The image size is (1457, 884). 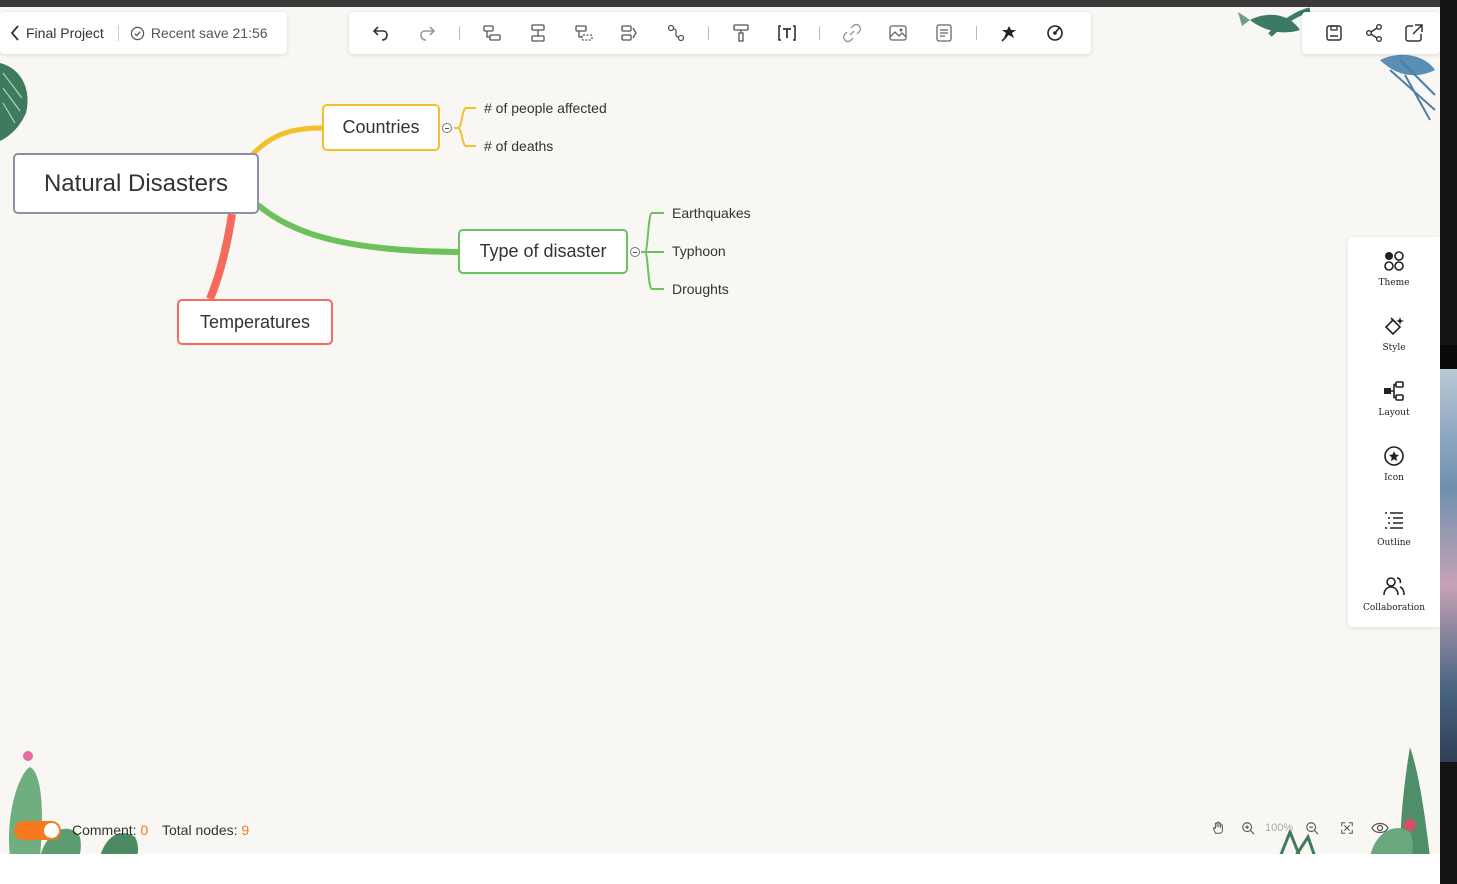 I want to click on share-button, so click(x=1374, y=33).